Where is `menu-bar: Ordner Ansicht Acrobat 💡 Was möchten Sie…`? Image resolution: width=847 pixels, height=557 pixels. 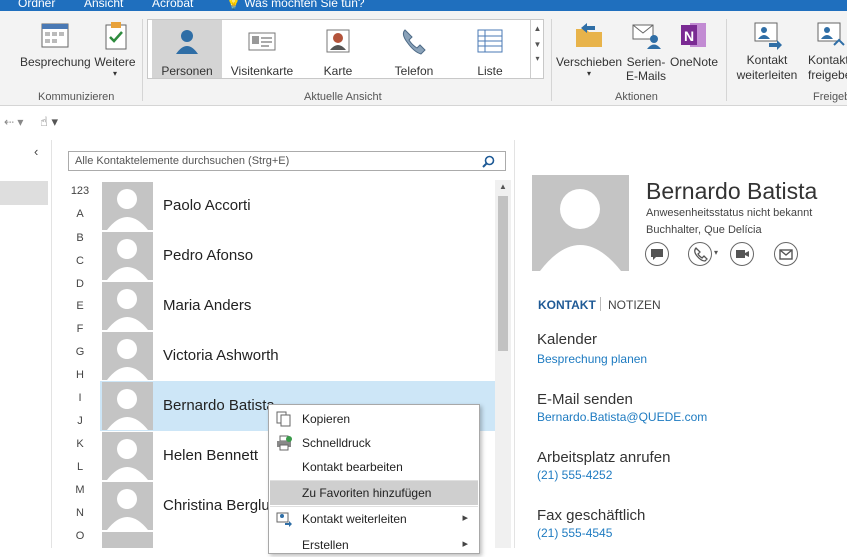 menu-bar: Ordner Ansicht Acrobat 💡 Was möchten Sie… is located at coordinates (423, 5).